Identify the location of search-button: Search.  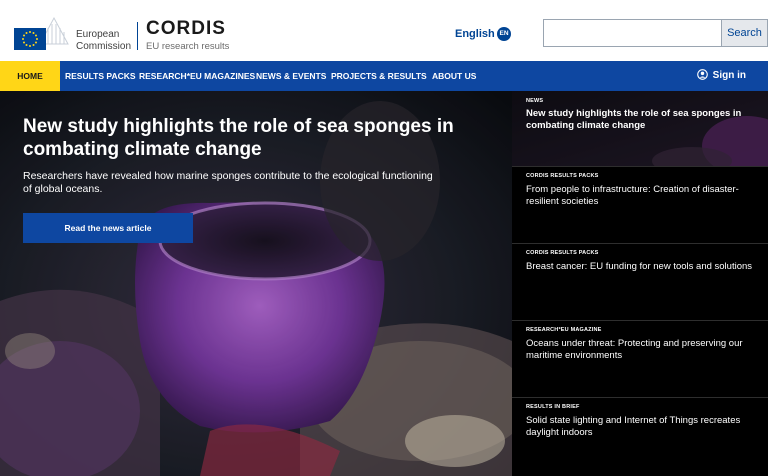
(744, 33).